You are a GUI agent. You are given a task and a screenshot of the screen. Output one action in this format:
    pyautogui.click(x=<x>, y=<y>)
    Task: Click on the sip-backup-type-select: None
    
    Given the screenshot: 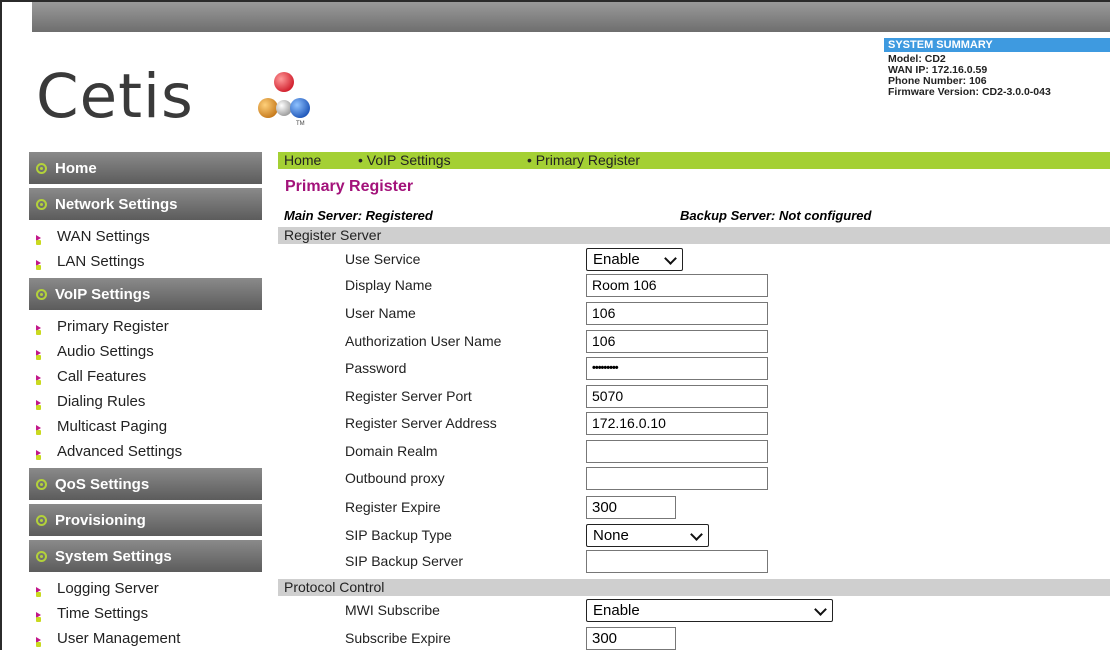 What is the action you would take?
    pyautogui.click(x=647, y=535)
    